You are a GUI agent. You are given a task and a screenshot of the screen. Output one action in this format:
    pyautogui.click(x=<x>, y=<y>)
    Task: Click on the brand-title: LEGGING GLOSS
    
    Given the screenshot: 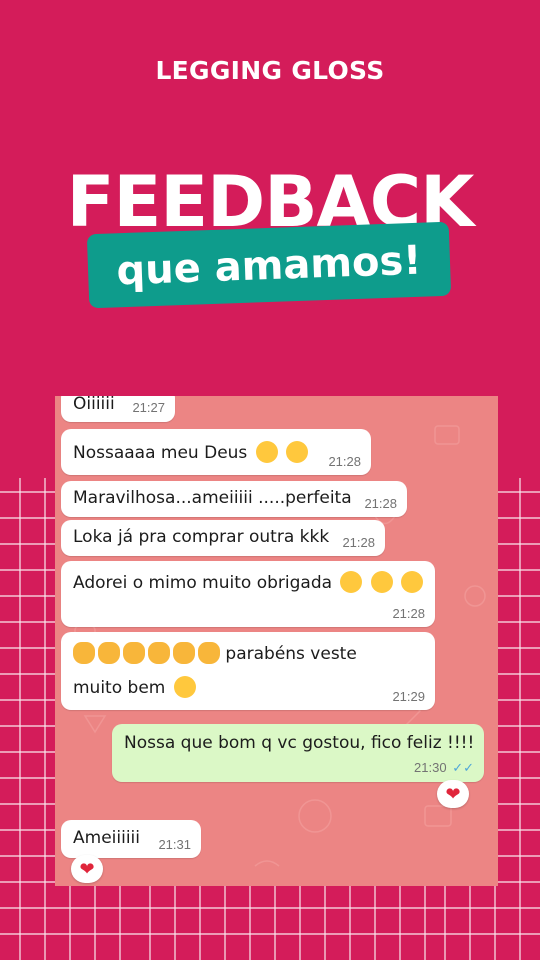 What is the action you would take?
    pyautogui.click(x=270, y=70)
    